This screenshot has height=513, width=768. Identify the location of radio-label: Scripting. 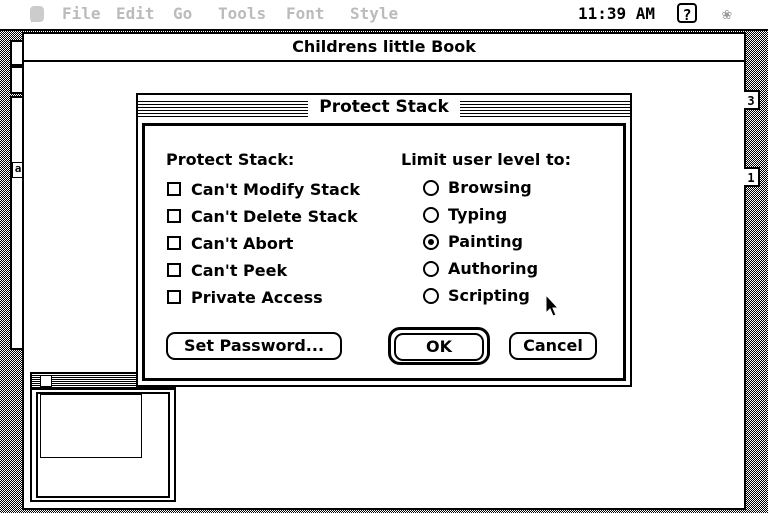
(489, 295).